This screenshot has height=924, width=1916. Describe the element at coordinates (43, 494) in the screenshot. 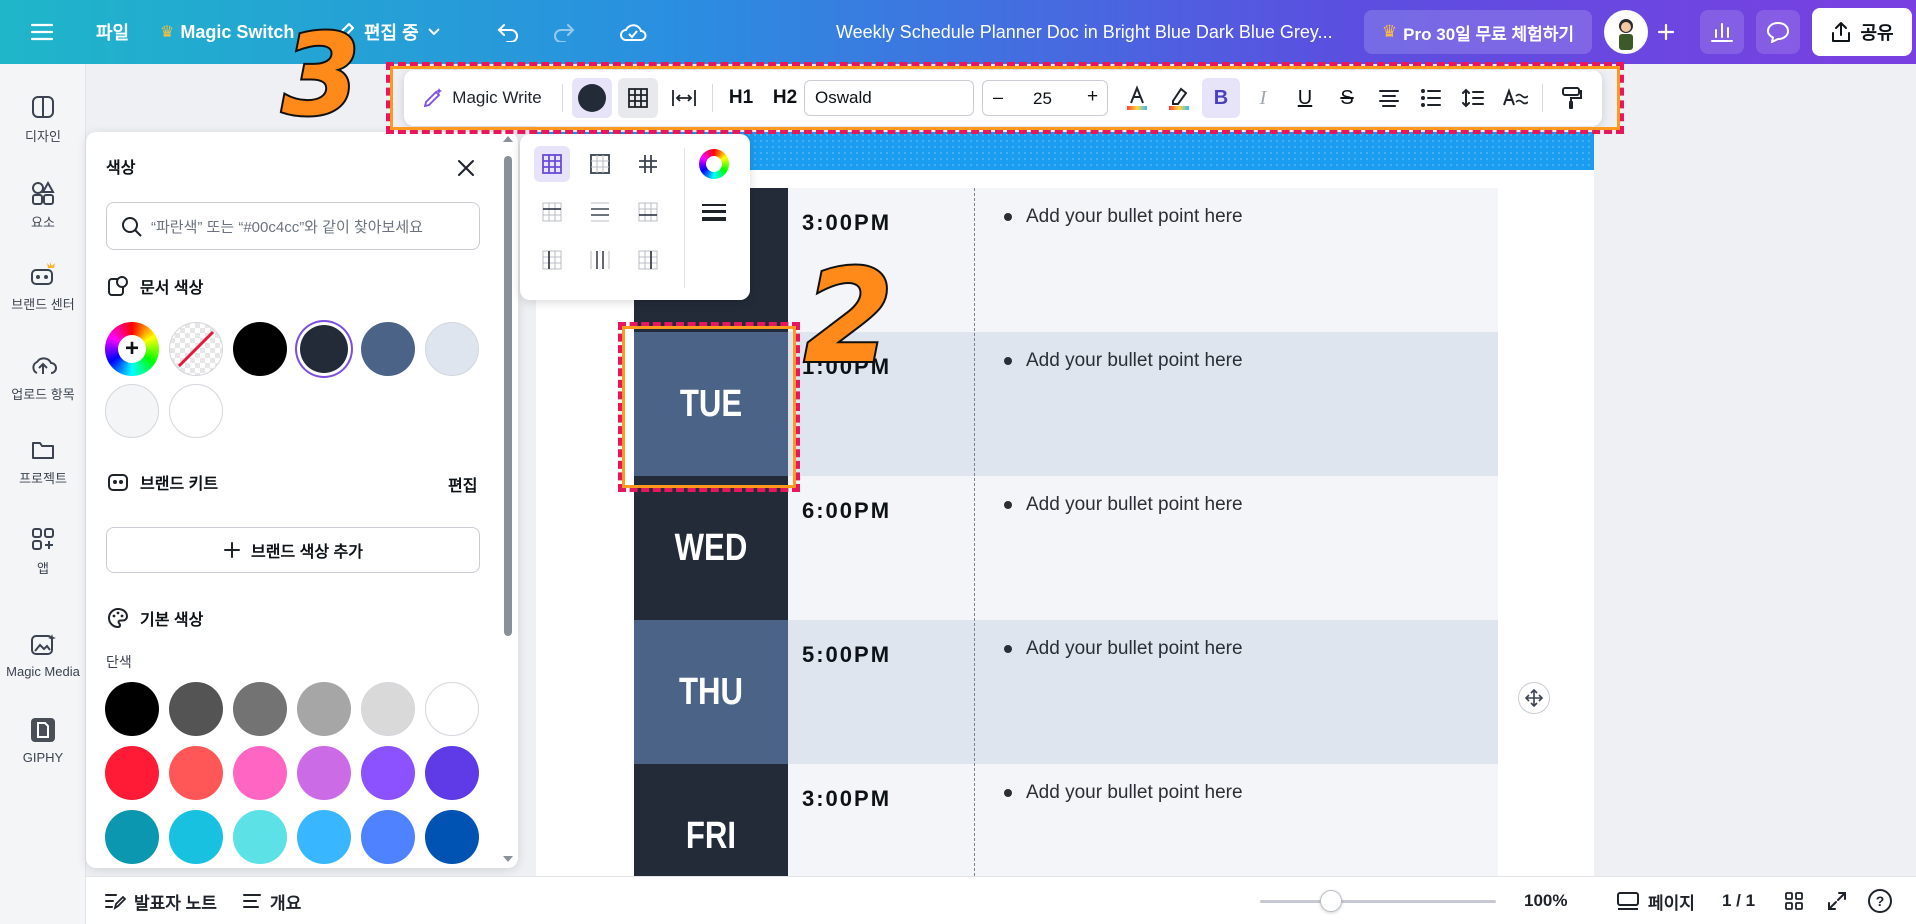

I see `left-sidebar: 디자인 요소 브랜드 센터 업로드 항목 프로젝트 앱 Magic Media` at that location.